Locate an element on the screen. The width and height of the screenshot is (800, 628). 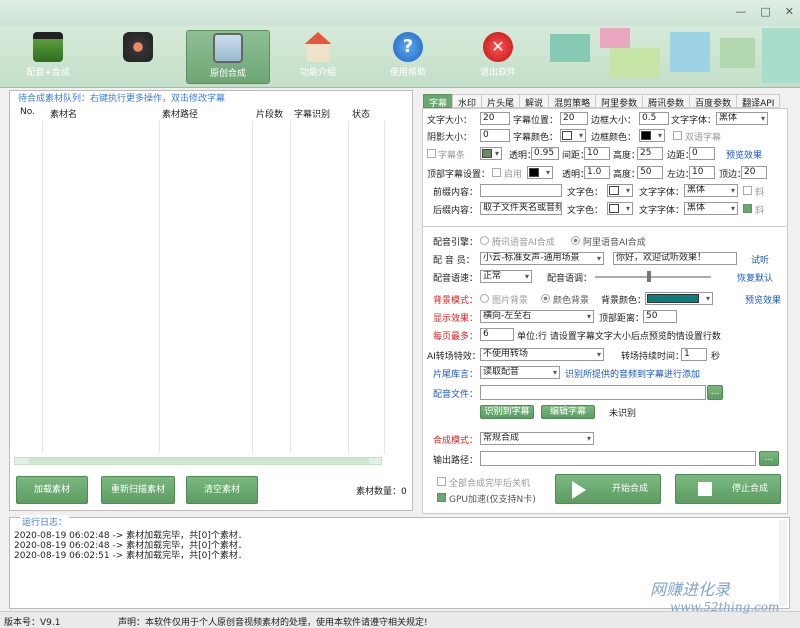
audio-file-input is located at coordinates (593, 392).